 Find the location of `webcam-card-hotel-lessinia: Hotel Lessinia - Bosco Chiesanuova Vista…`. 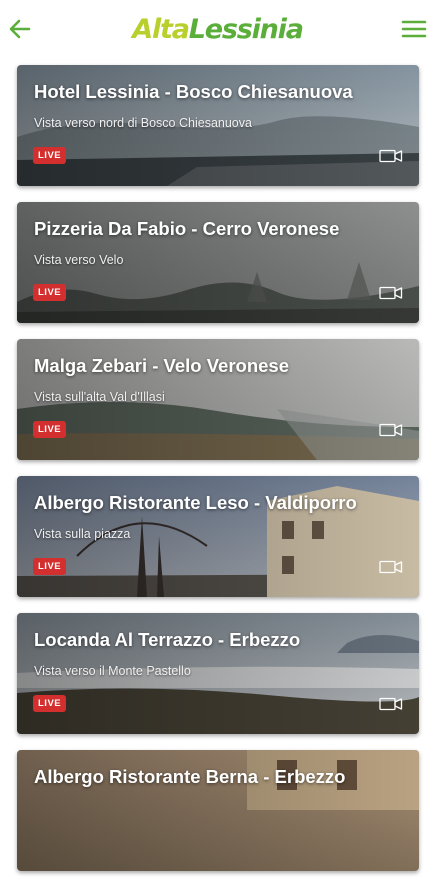

webcam-card-hotel-lessinia: Hotel Lessinia - Bosco Chiesanuova Vista… is located at coordinates (218, 125).